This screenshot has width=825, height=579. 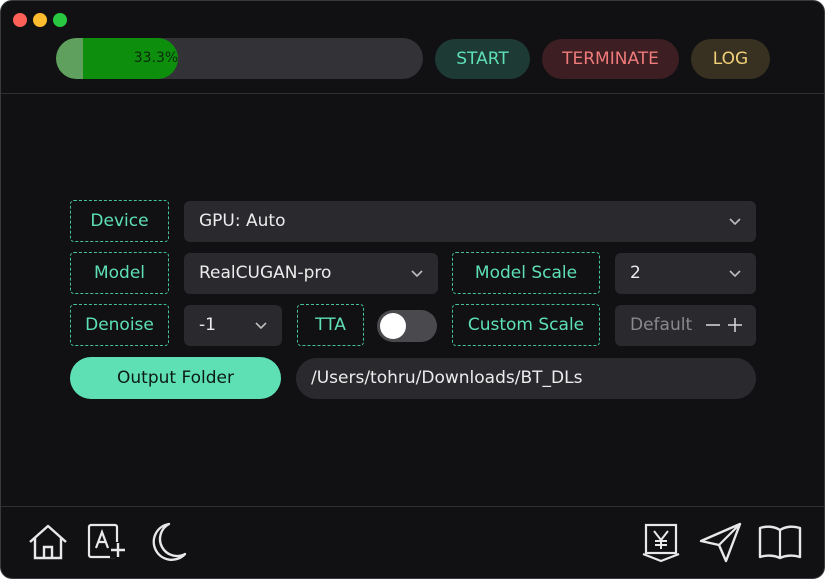 I want to click on home-icon, so click(x=48, y=542).